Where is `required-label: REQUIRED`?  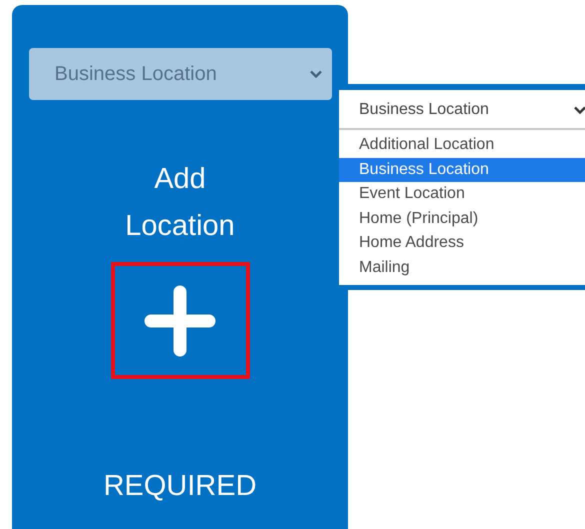 required-label: REQUIRED is located at coordinates (180, 486).